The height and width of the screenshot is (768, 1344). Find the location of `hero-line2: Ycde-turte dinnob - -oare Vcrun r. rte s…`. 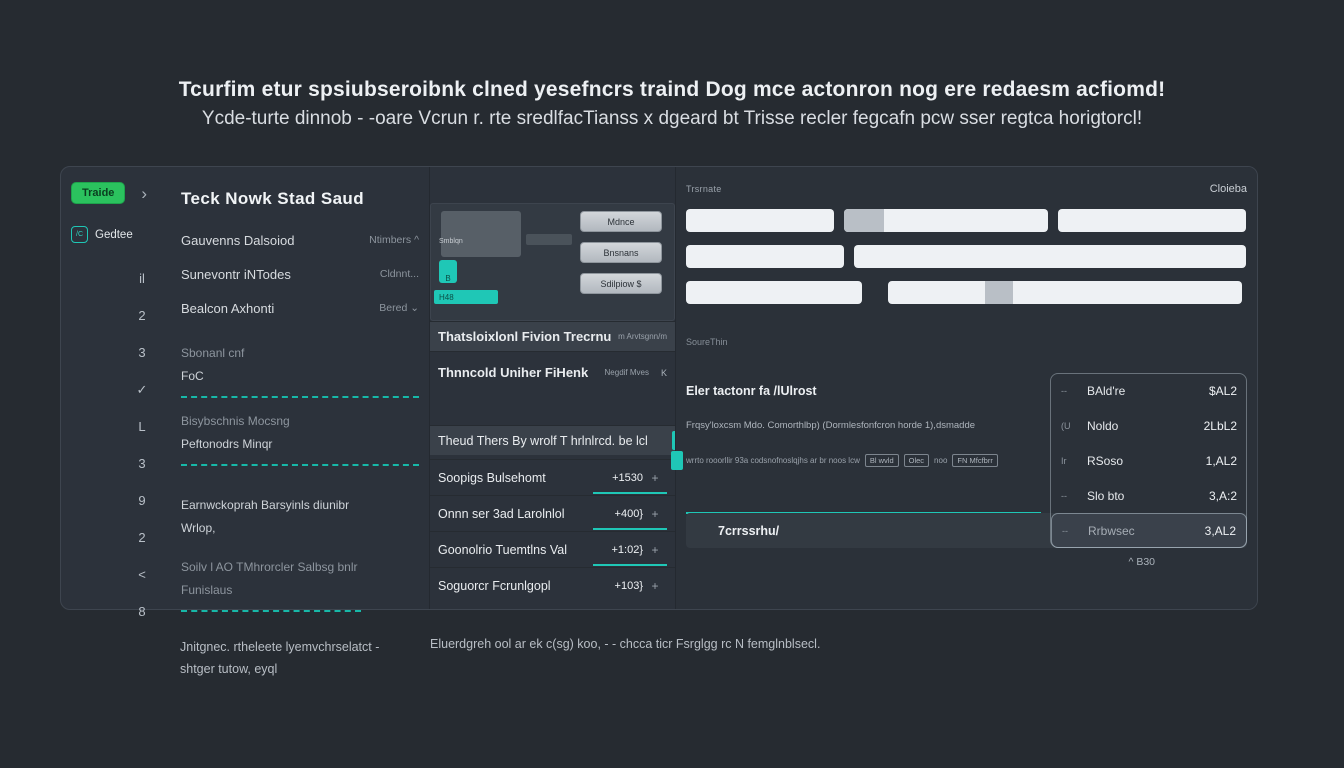

hero-line2: Ycde-turte dinnob - -oare Vcrun r. rte s… is located at coordinates (672, 118).